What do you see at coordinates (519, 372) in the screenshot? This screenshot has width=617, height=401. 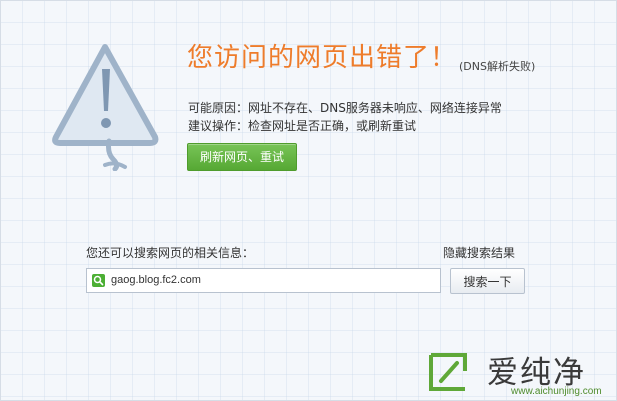 I see `watermark: 爱纯净 www.aichunjing.com` at bounding box center [519, 372].